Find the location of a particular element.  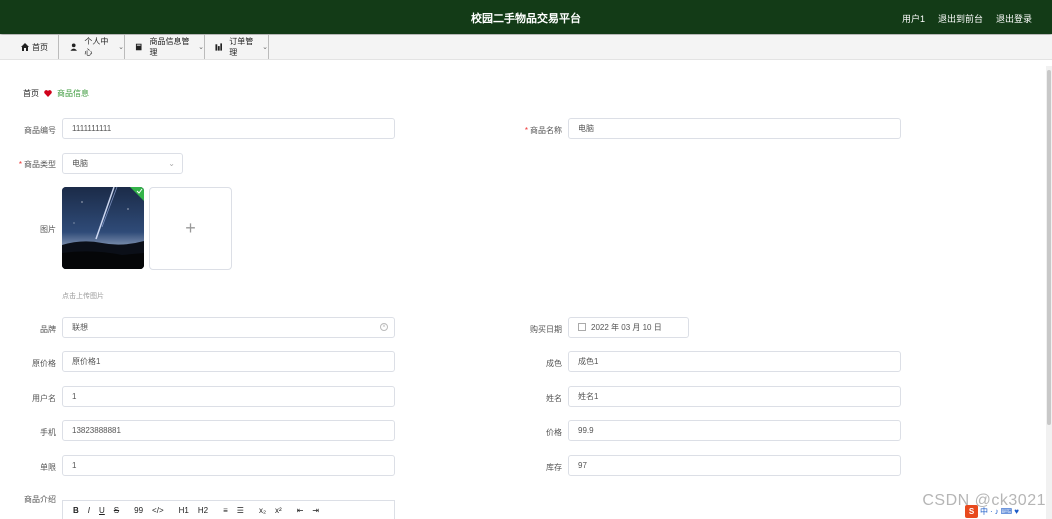

original-price-label: 原价格 is located at coordinates (44, 363).